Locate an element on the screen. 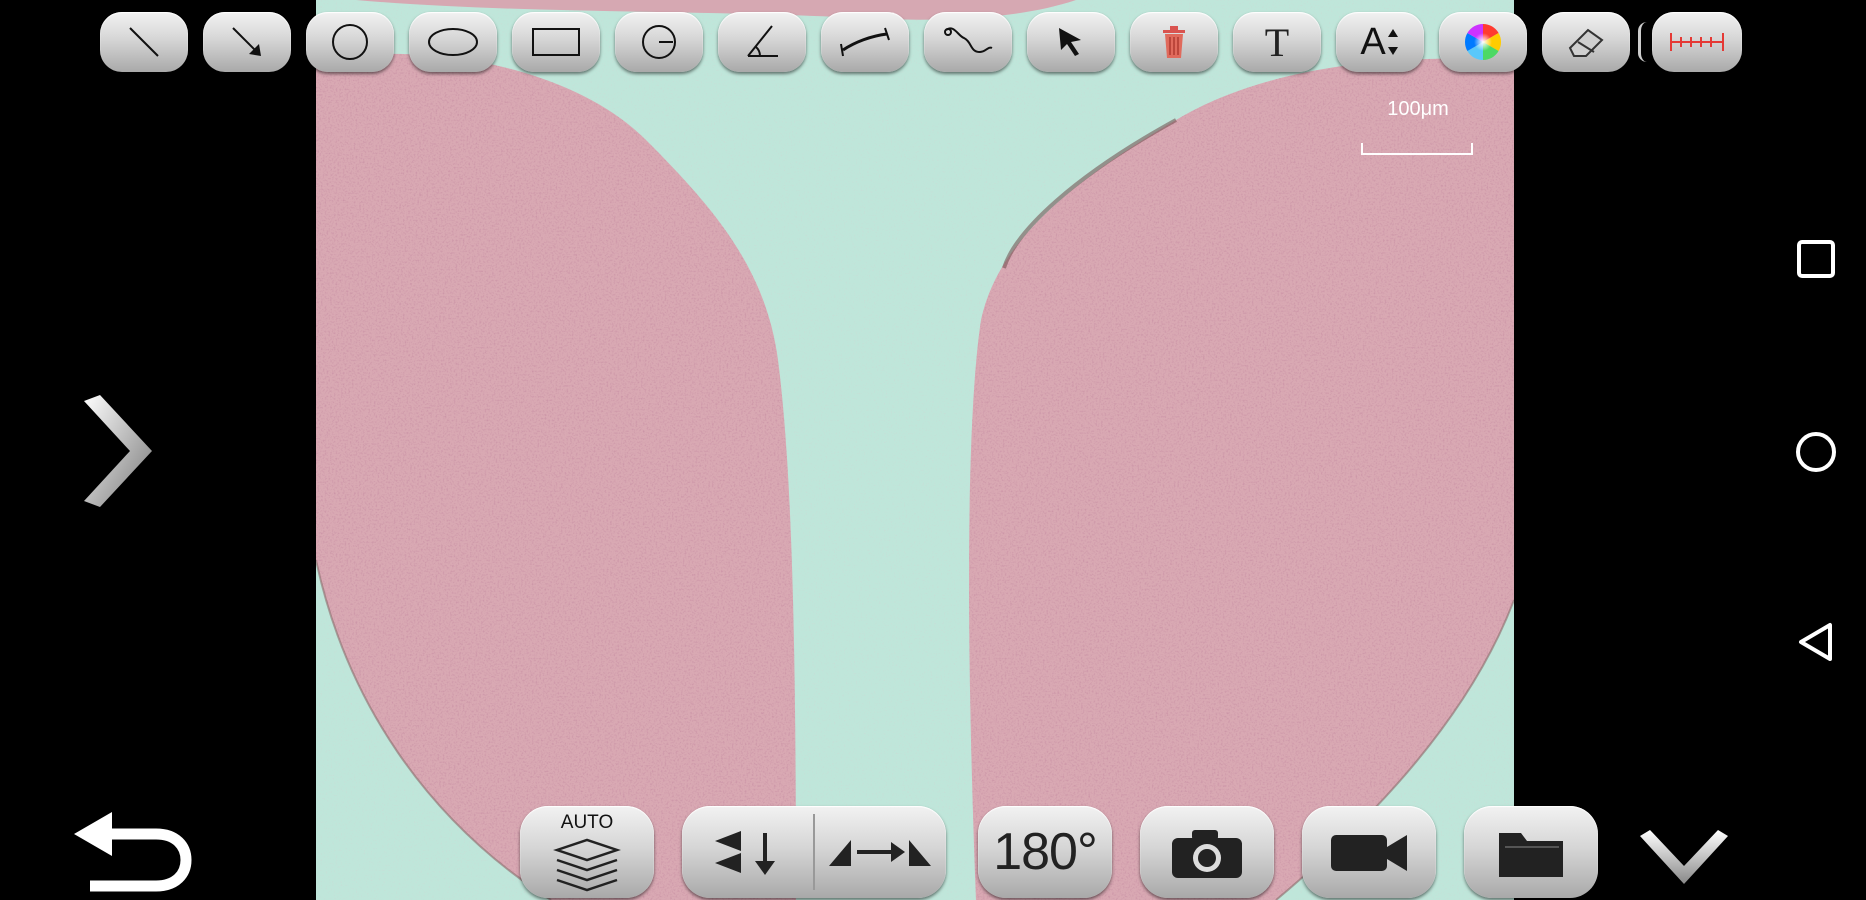 The image size is (1866, 900). camera-icon is located at coordinates (1207, 854).